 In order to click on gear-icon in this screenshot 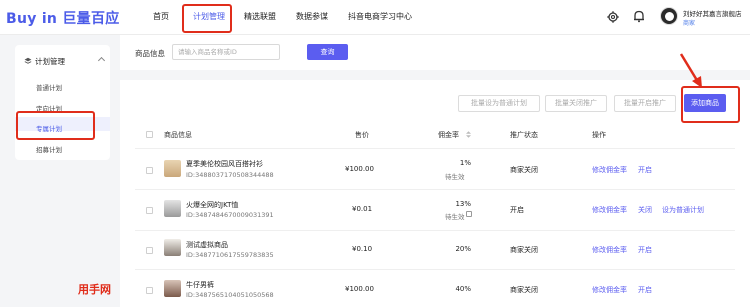, I will do `click(613, 17)`.